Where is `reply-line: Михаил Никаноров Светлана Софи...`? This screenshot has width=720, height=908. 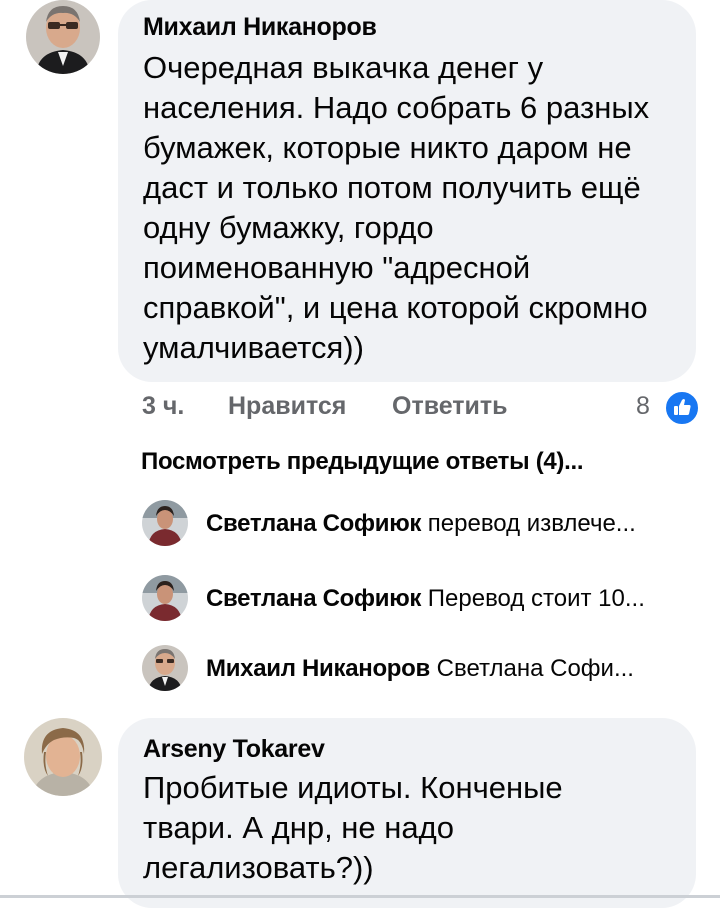 reply-line: Михаил Никаноров Светлана Софи... is located at coordinates (448, 669).